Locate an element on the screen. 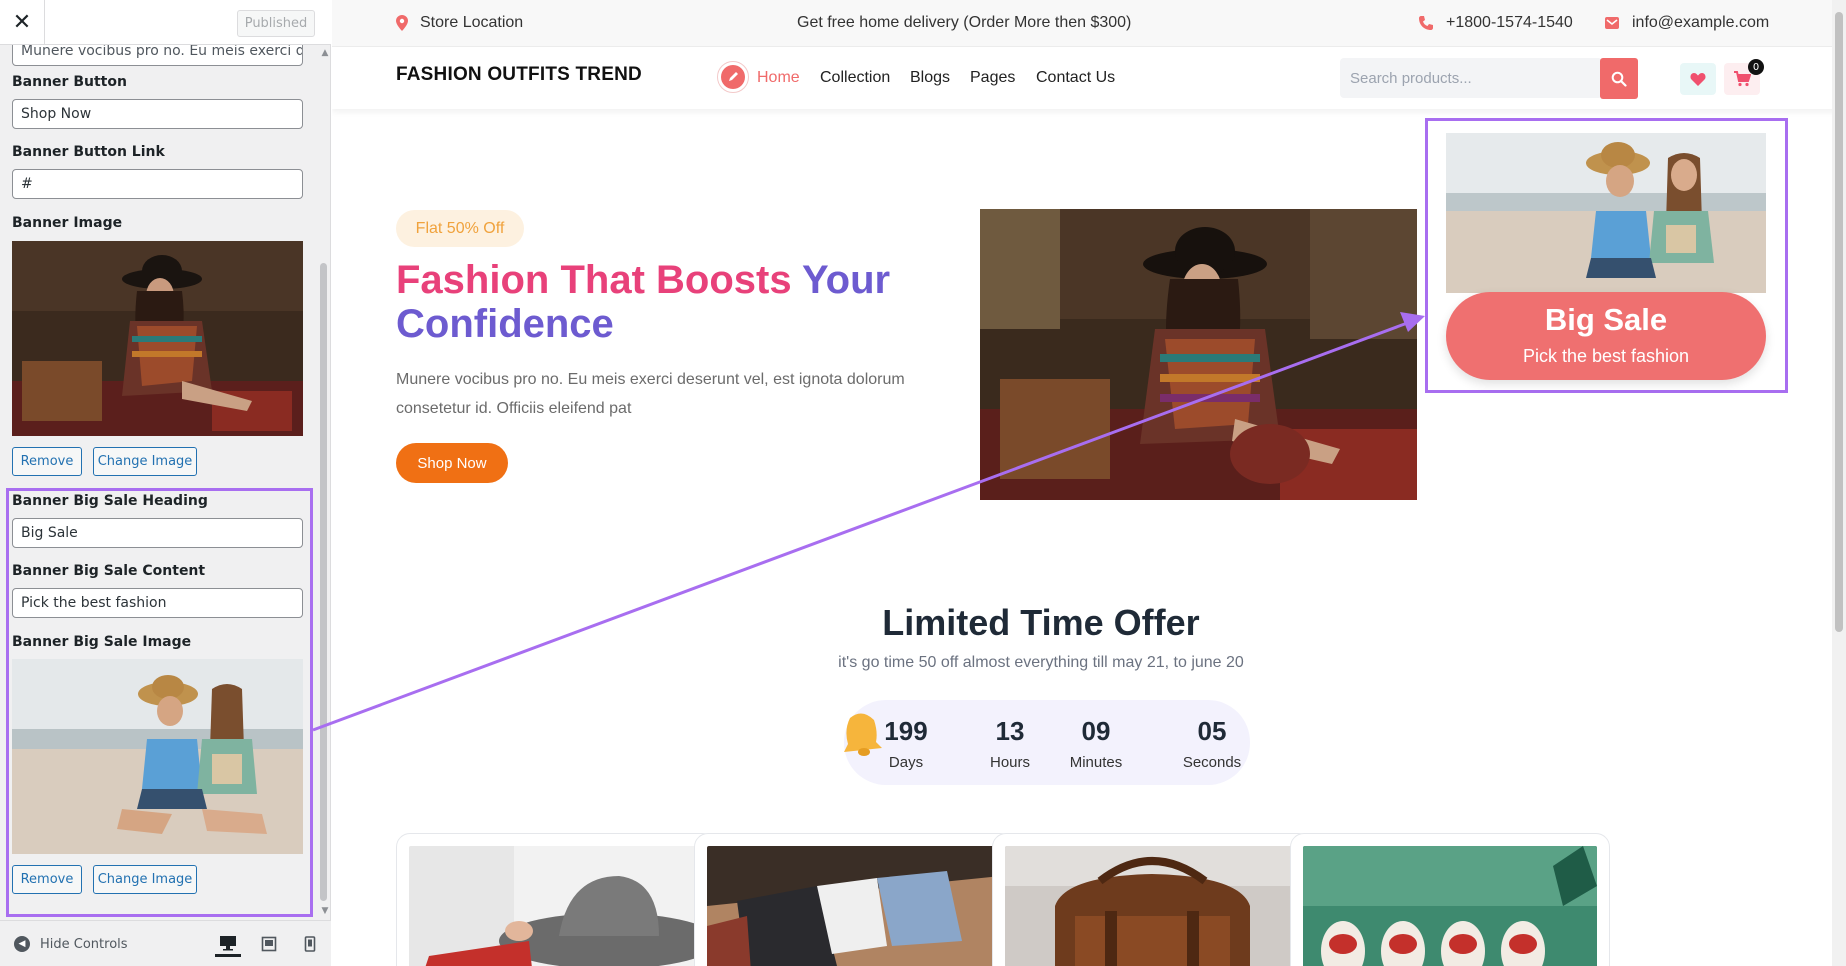 The width and height of the screenshot is (1846, 966). beach-friends-photo is located at coordinates (1606, 213).